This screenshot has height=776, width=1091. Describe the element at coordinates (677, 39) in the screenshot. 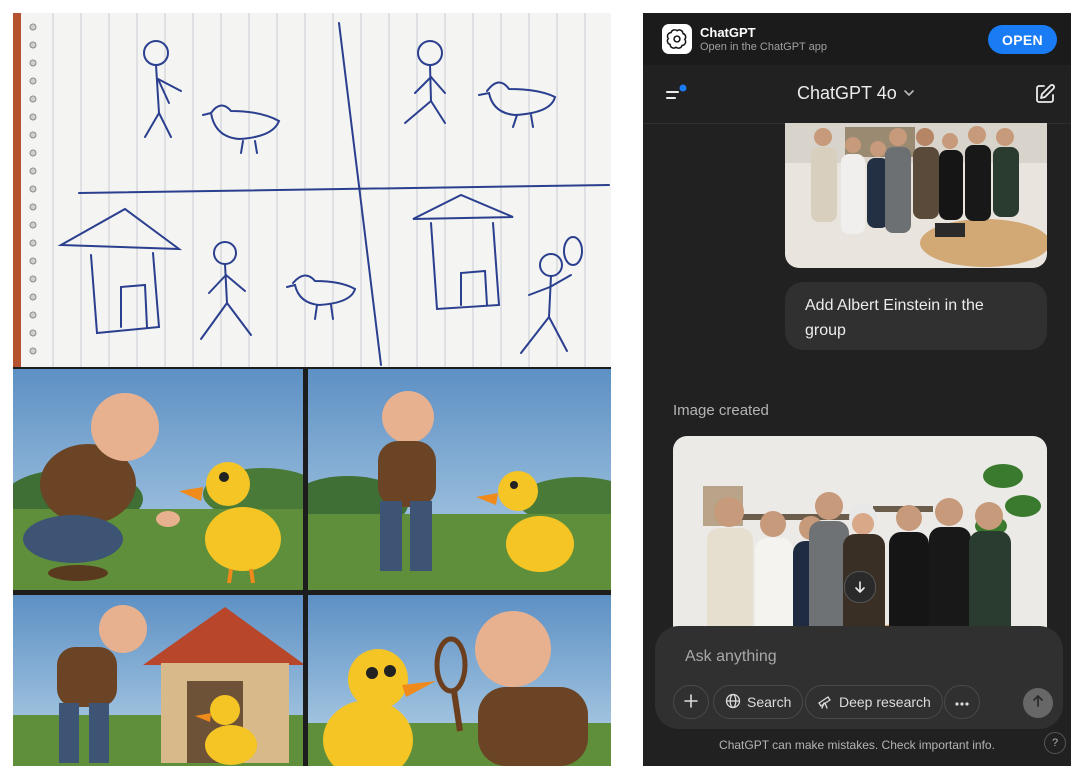

I see `openai-logo-icon` at that location.